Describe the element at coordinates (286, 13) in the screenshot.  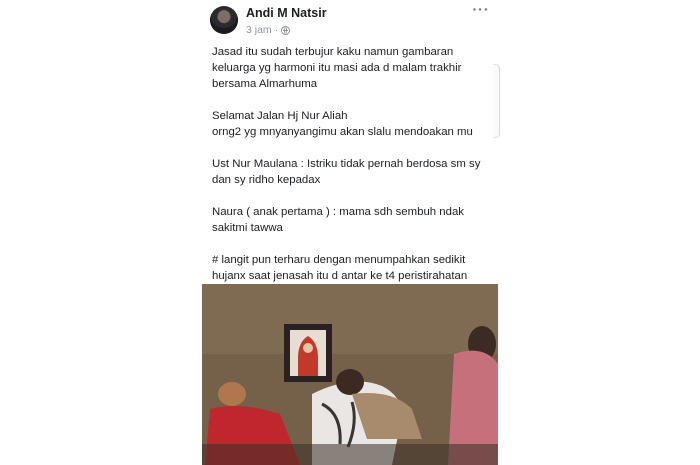
I see `author-name: Andi M Natsir` at that location.